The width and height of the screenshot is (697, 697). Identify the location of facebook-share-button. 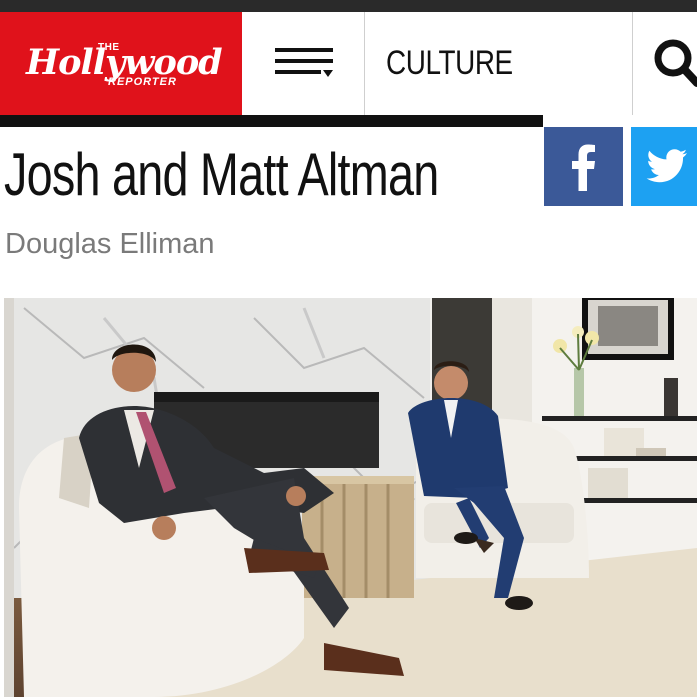
(583, 166).